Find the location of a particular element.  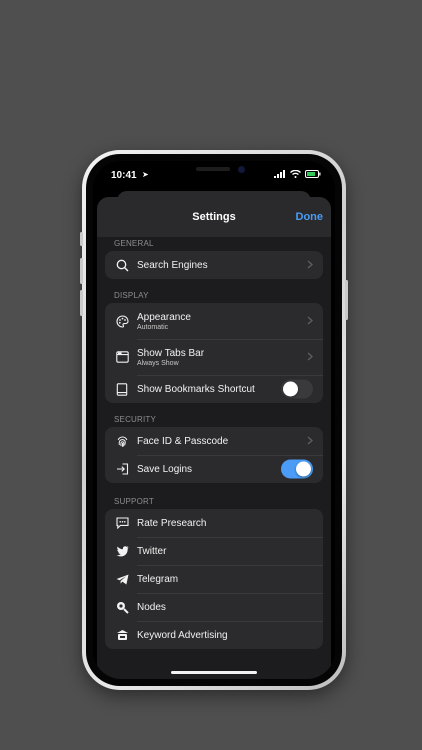

status-time: 10:41 is located at coordinates (124, 175).